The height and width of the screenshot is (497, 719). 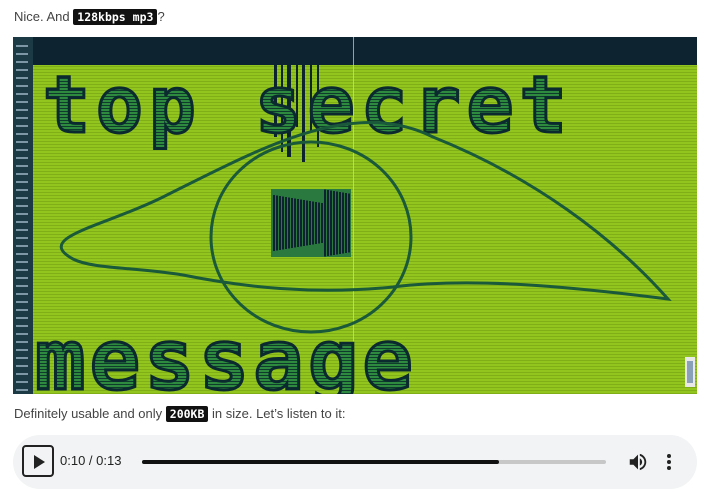 I want to click on play-icon, so click(x=39, y=462).